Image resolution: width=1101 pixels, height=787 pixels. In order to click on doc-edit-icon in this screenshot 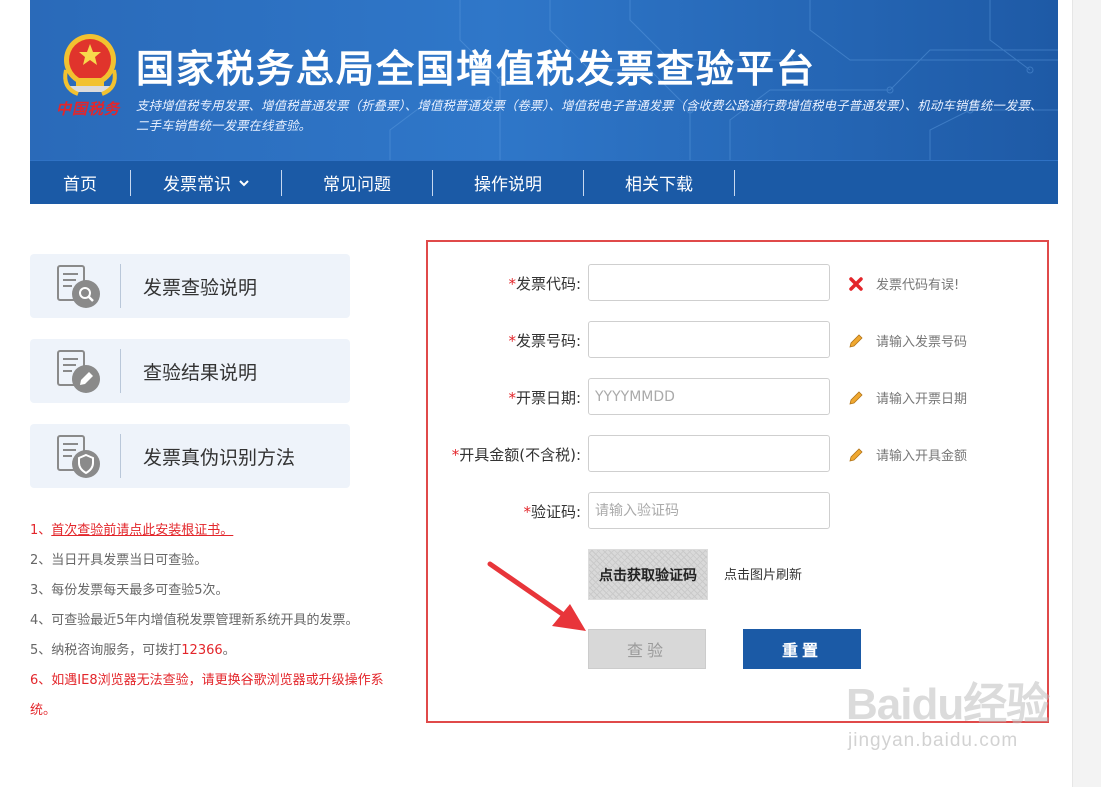, I will do `click(78, 371)`.